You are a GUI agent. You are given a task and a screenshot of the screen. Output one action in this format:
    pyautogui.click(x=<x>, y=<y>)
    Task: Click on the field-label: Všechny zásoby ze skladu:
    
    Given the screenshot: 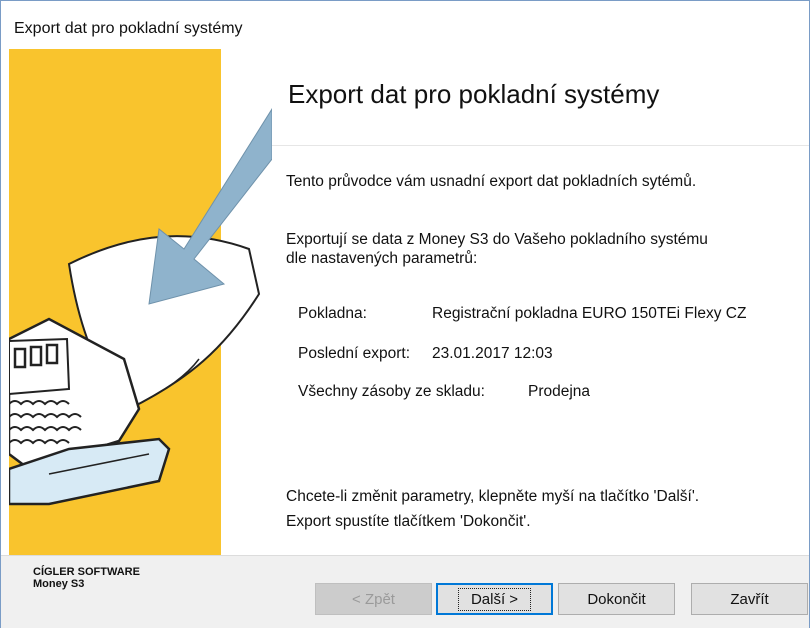 What is the action you would take?
    pyautogui.click(x=391, y=391)
    